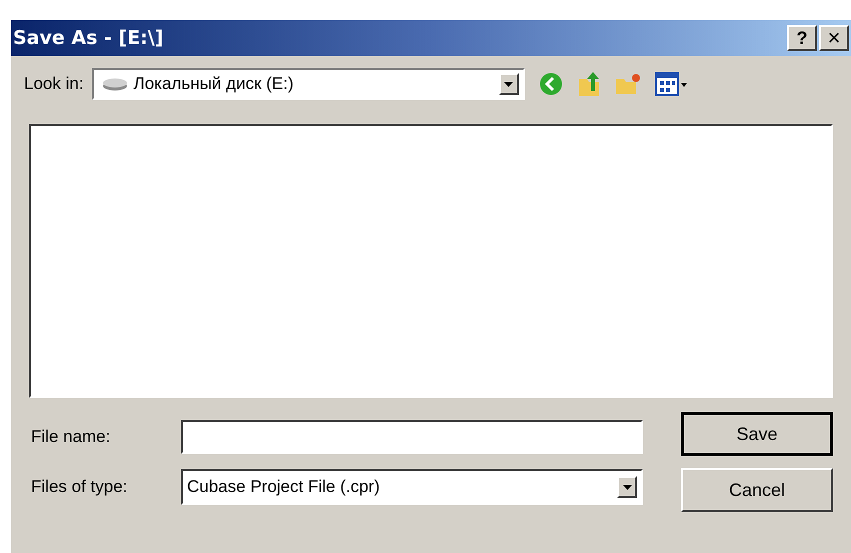 The image size is (851, 553). Describe the element at coordinates (670, 84) in the screenshot. I see `view-menu-icon` at that location.